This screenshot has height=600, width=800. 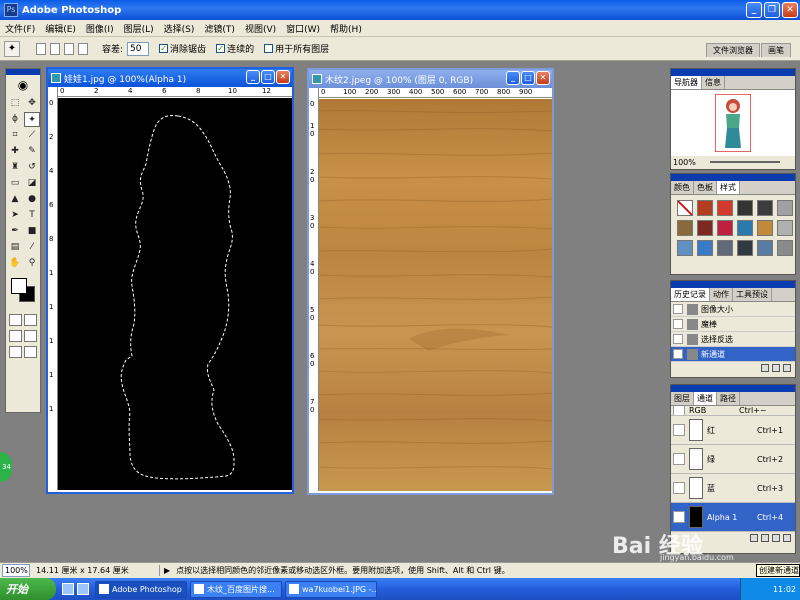 What do you see at coordinates (733, 123) in the screenshot?
I see `navigator-preview` at bounding box center [733, 123].